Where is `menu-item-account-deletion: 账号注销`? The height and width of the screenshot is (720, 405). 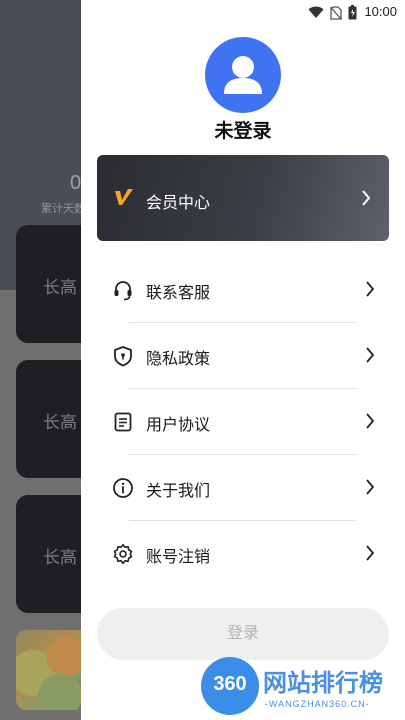 menu-item-account-deletion: 账号注销 is located at coordinates (243, 554).